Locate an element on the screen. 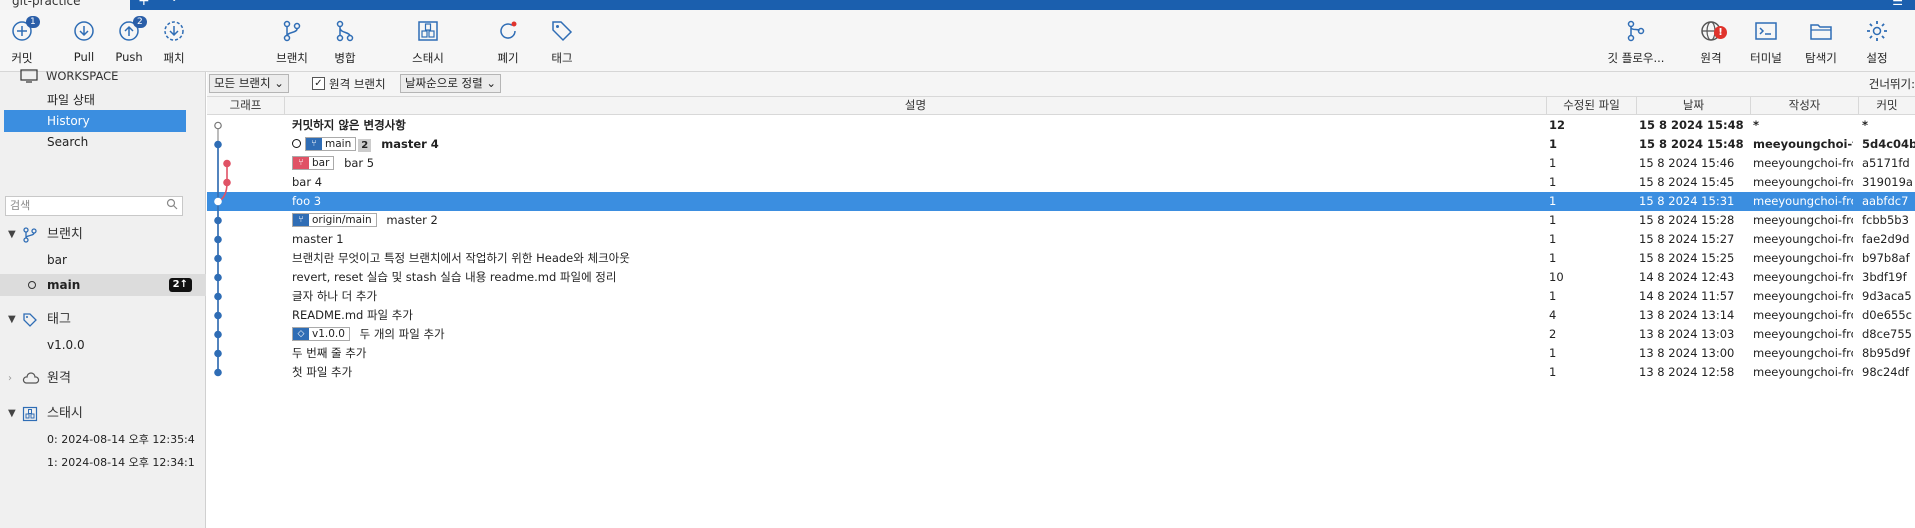 This screenshot has width=1915, height=528. sidebar-branch-bar: bar is located at coordinates (103, 260).